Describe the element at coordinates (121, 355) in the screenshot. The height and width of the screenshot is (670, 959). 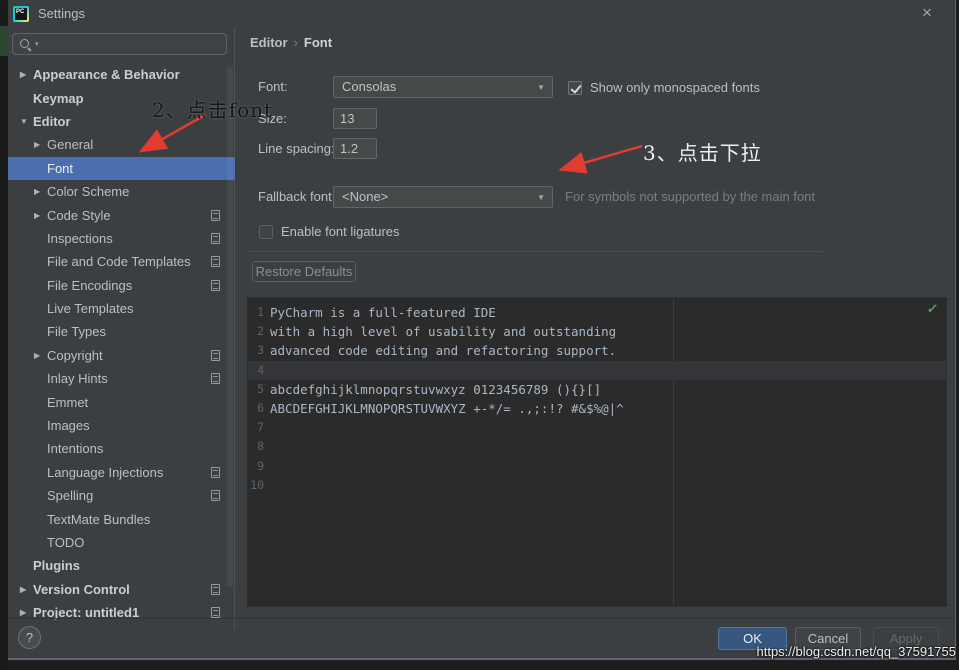
I see `sidebar-item-copyright: ▶ Copyright` at that location.